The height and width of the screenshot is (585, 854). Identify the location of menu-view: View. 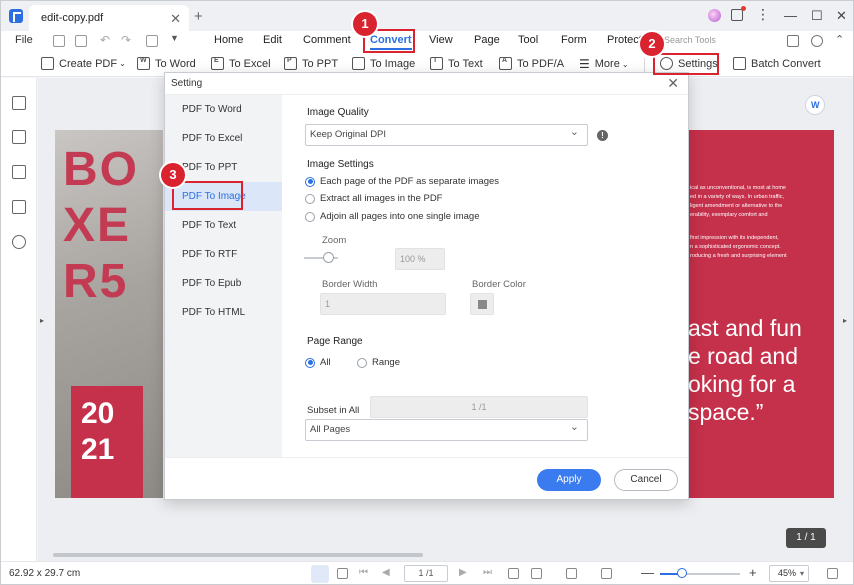
(441, 40).